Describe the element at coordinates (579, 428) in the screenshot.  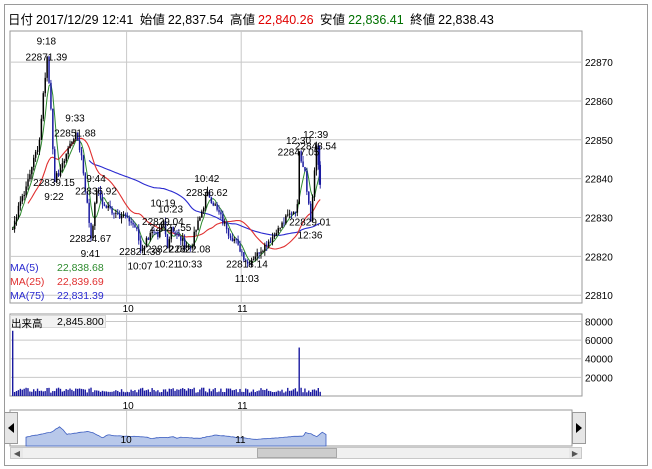
I see `scroll-right-button` at that location.